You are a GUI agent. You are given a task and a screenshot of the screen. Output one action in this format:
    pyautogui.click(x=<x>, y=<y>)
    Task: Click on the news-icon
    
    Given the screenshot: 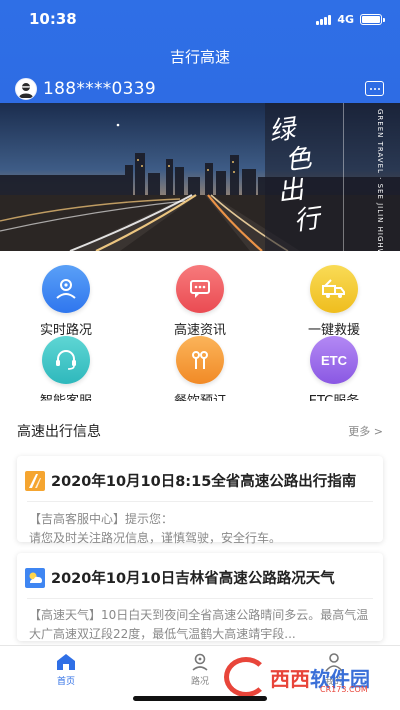 What is the action you would take?
    pyautogui.click(x=200, y=289)
    